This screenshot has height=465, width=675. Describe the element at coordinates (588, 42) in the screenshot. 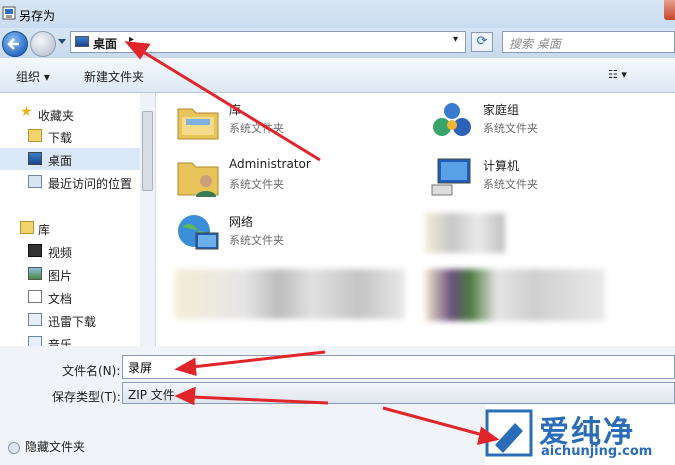

I see `search-input: 搜索 桌面` at that location.